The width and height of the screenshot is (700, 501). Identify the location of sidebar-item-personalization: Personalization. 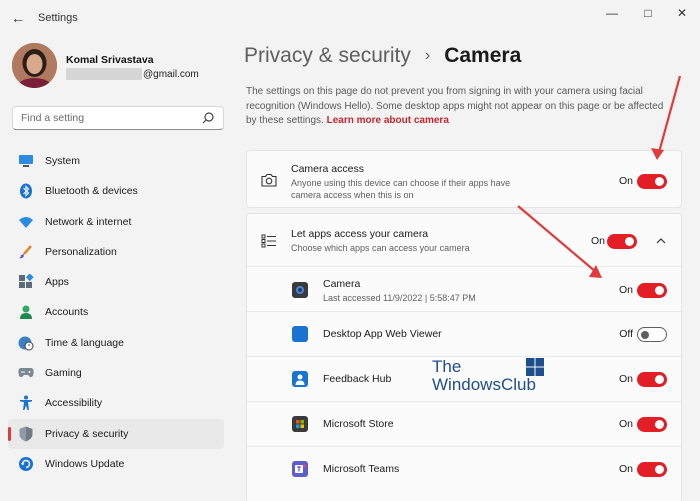
(116, 252).